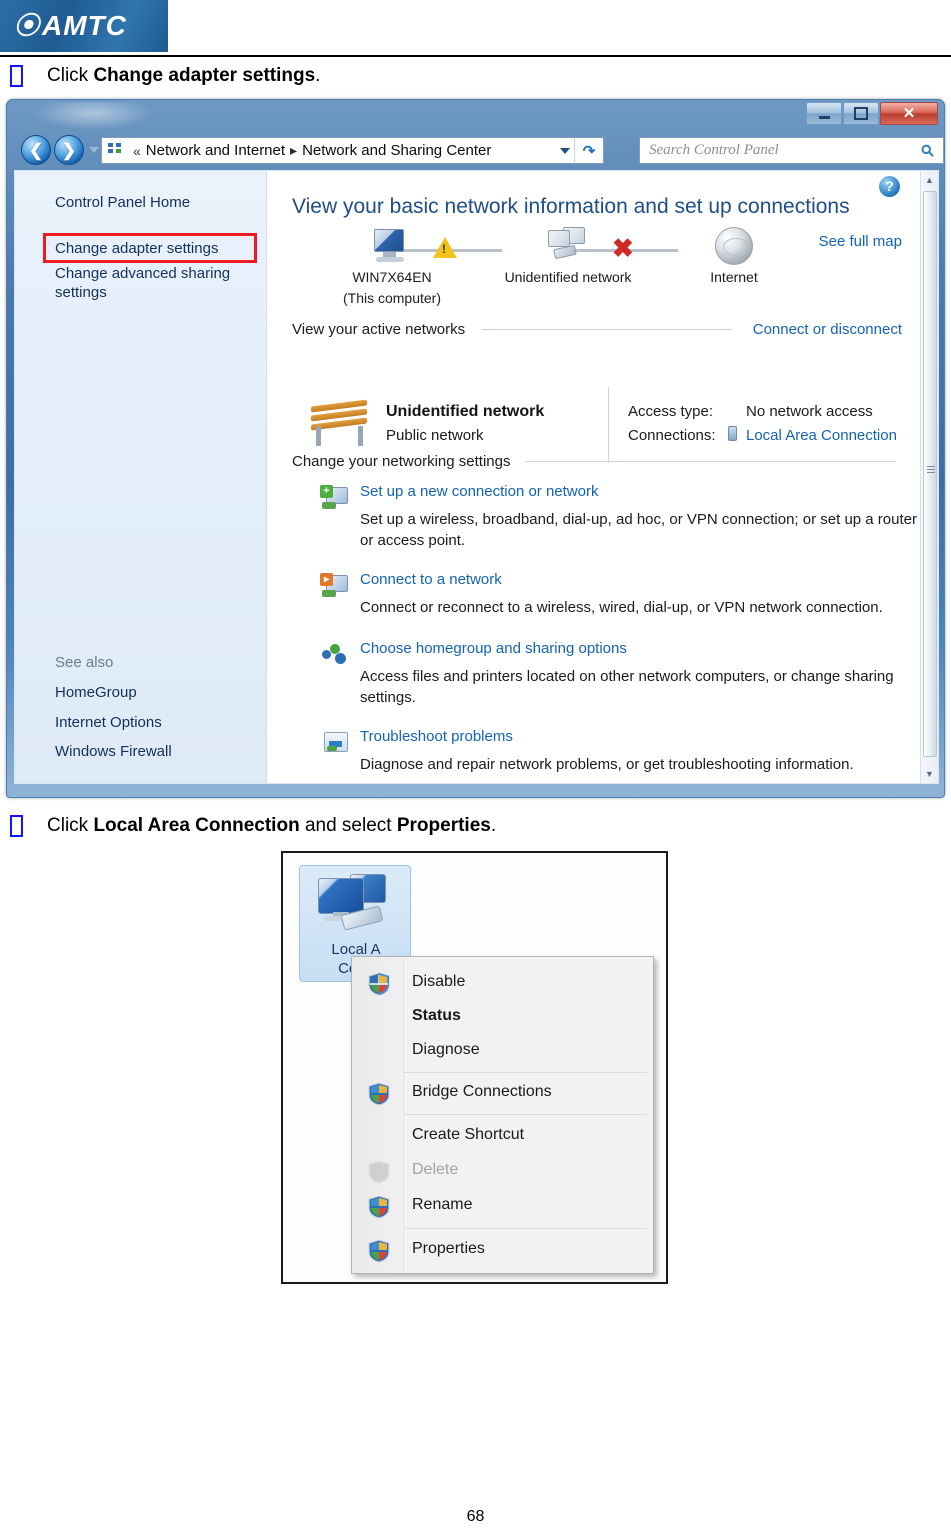 This screenshot has width=951, height=1534. I want to click on map-node-network-label: Unidentified network, so click(568, 277).